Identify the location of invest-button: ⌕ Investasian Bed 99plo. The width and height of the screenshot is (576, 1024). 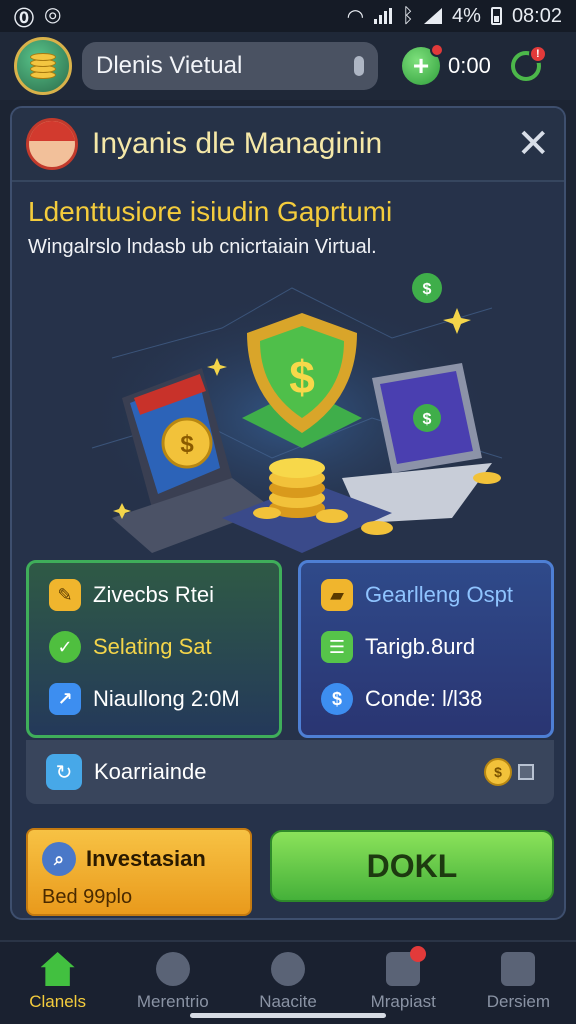
(139, 872).